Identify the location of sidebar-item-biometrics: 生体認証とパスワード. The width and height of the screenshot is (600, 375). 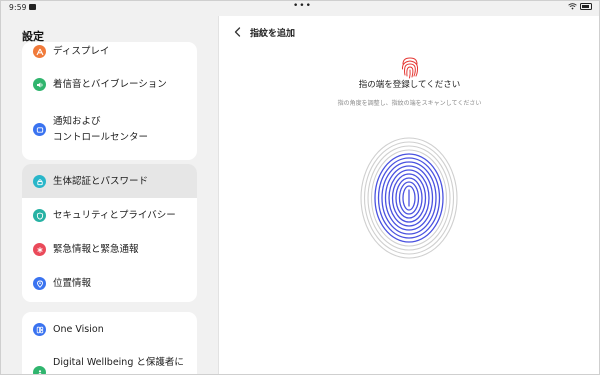
(109, 181).